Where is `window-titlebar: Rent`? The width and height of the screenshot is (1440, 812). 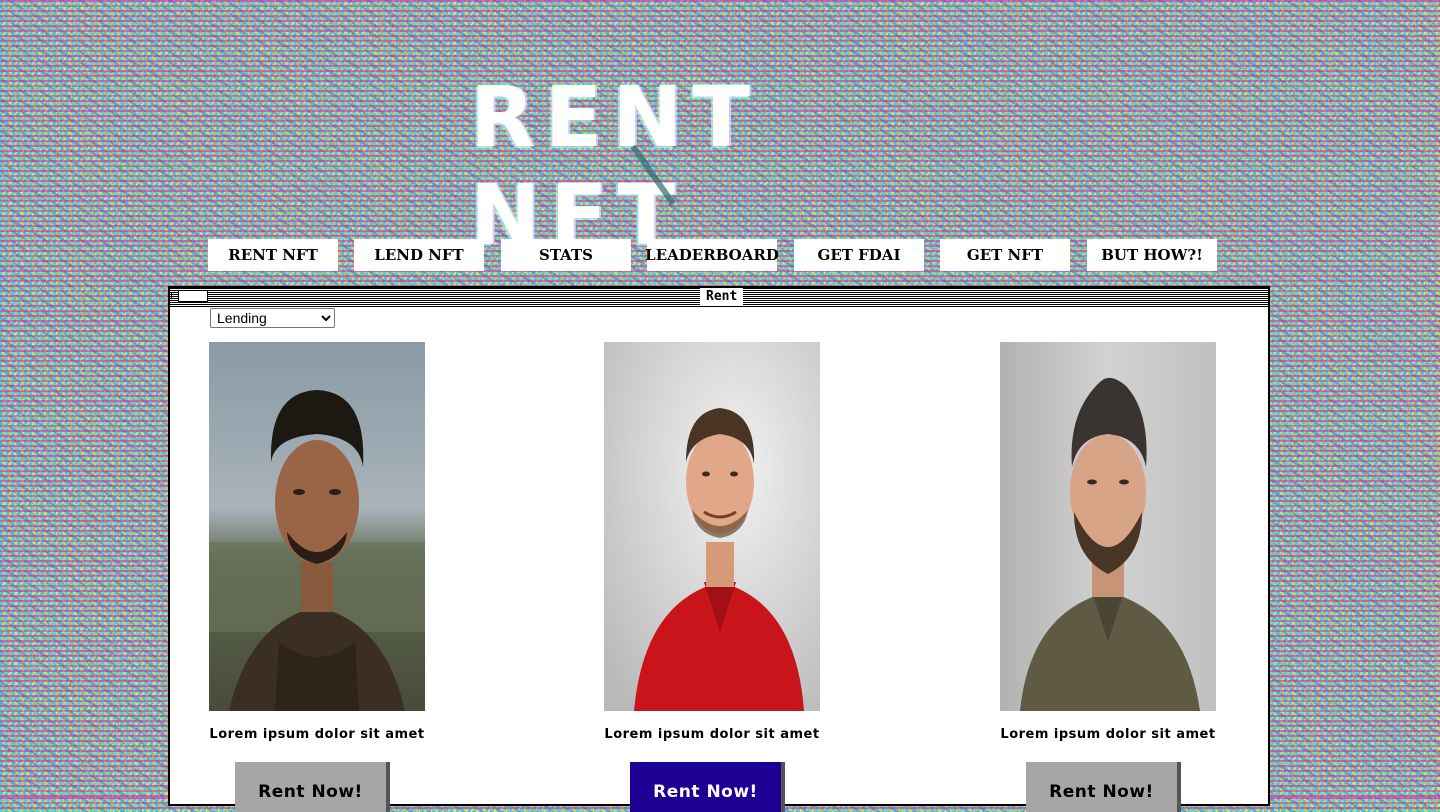
window-titlebar: Rent is located at coordinates (719, 297).